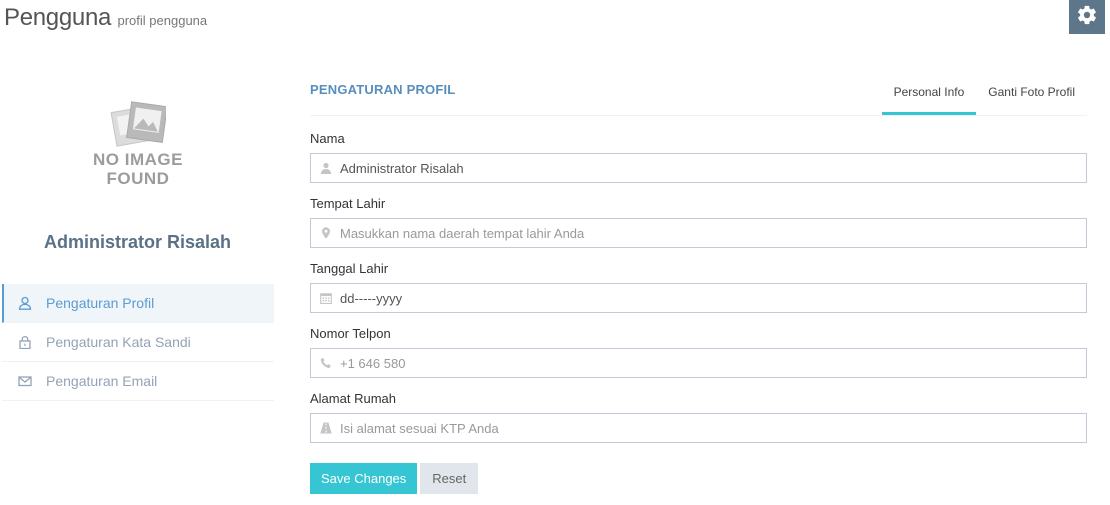 The image size is (1110, 505). I want to click on calendar-icon, so click(326, 298).